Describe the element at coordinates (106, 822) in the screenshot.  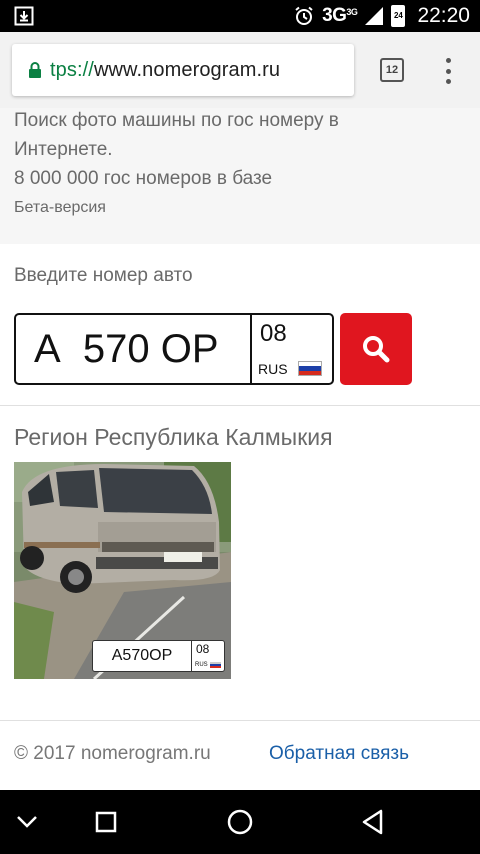
I see `recents-icon` at that location.